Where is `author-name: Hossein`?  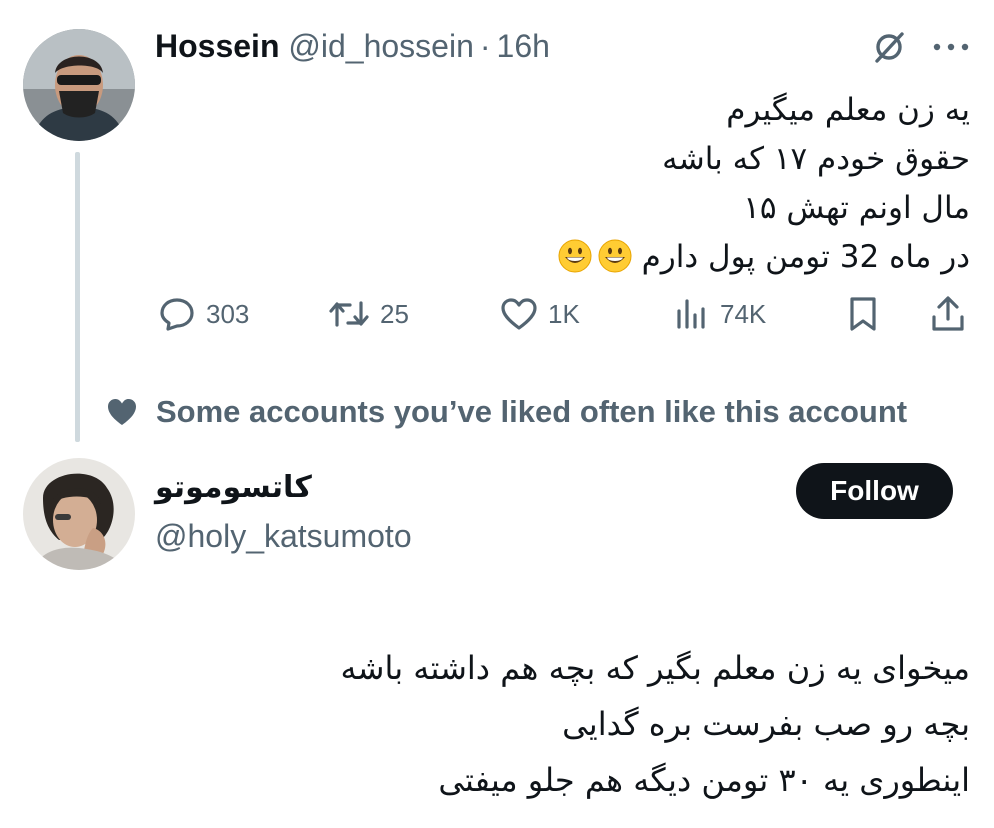
author-name: Hossein is located at coordinates (217, 46).